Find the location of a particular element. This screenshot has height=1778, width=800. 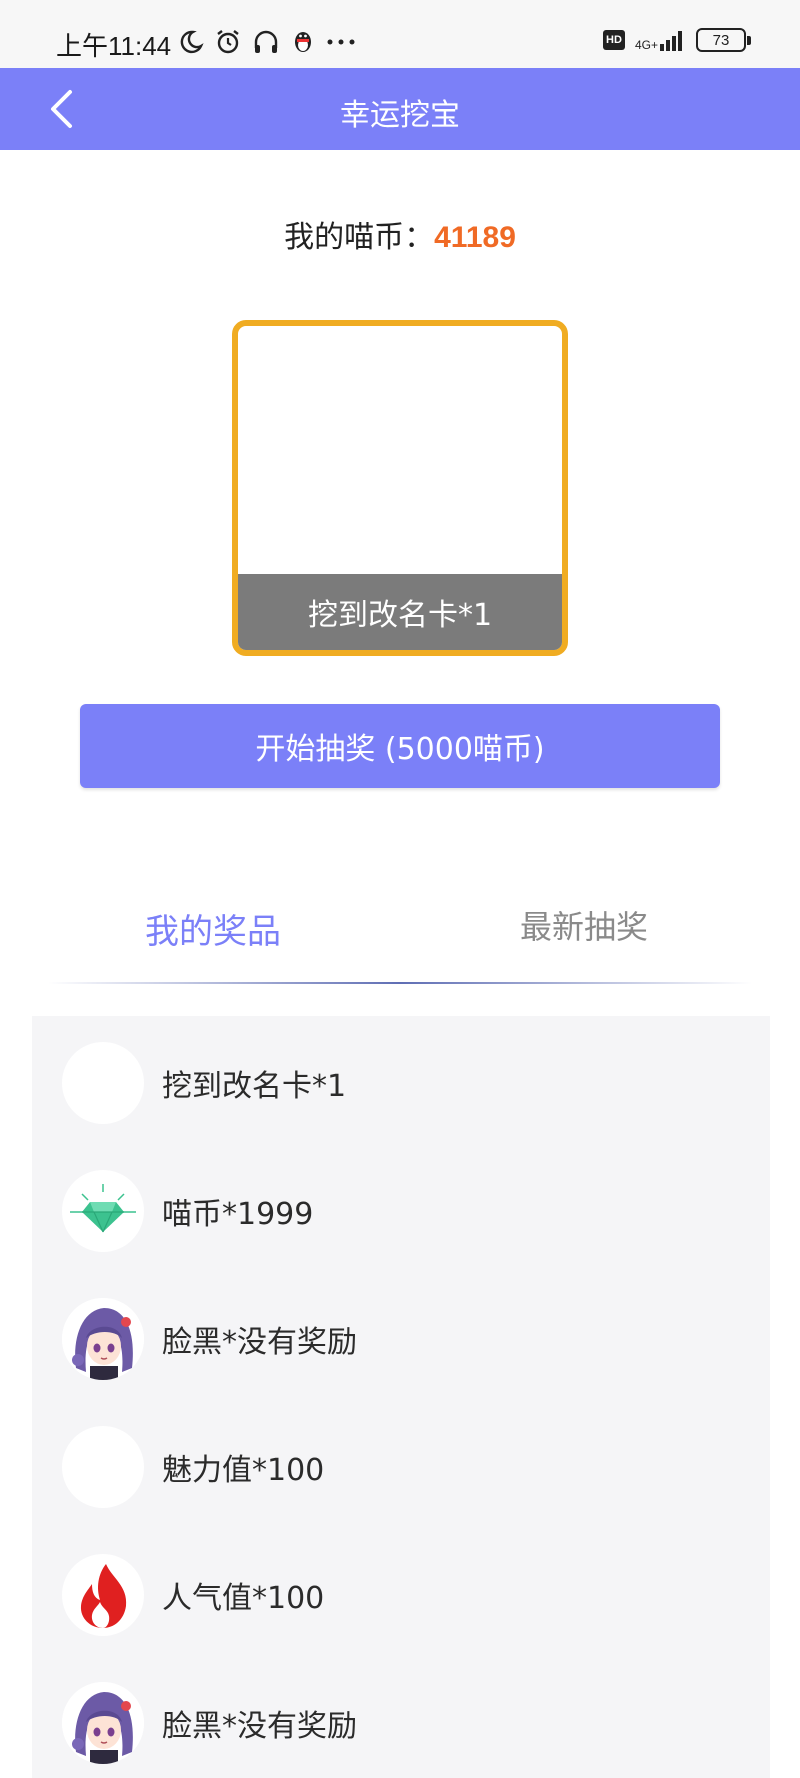

fire-icon is located at coordinates (103, 1595).